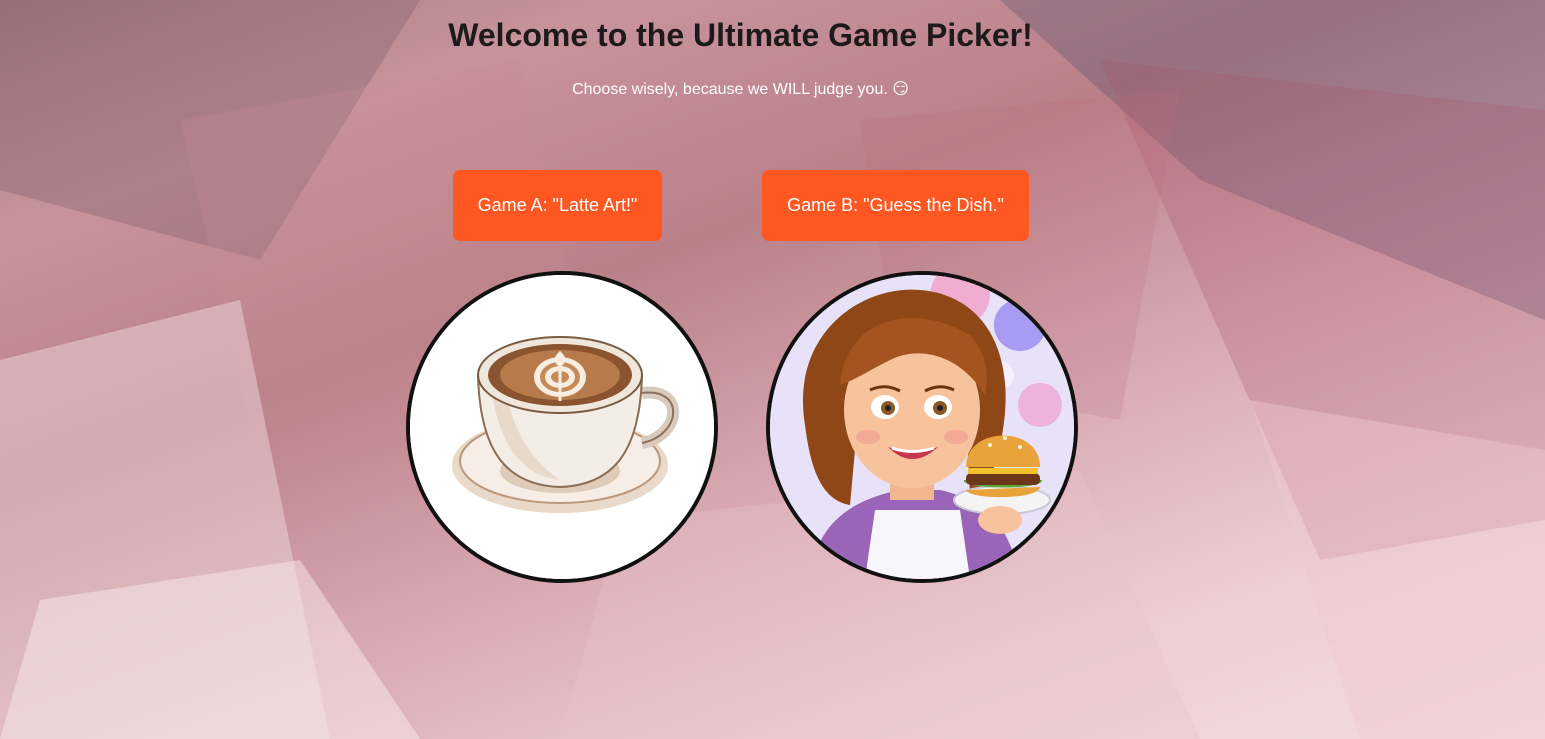  I want to click on chef-girl-burger-image, so click(922, 427).